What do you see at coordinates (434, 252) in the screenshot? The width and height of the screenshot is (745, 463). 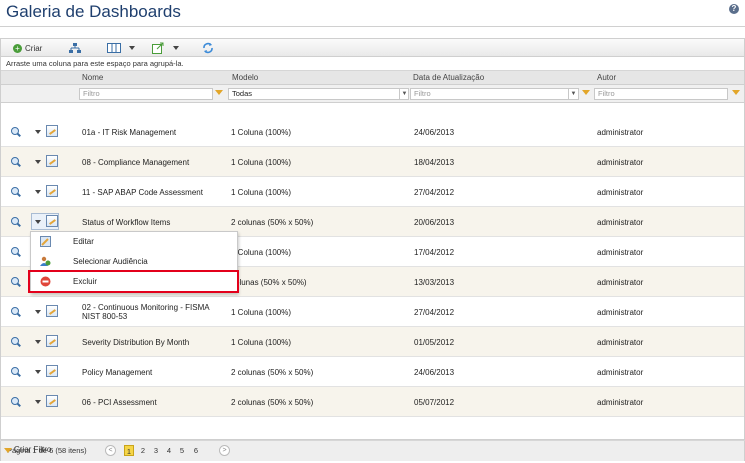 I see `row-updated: 17/04/2012` at bounding box center [434, 252].